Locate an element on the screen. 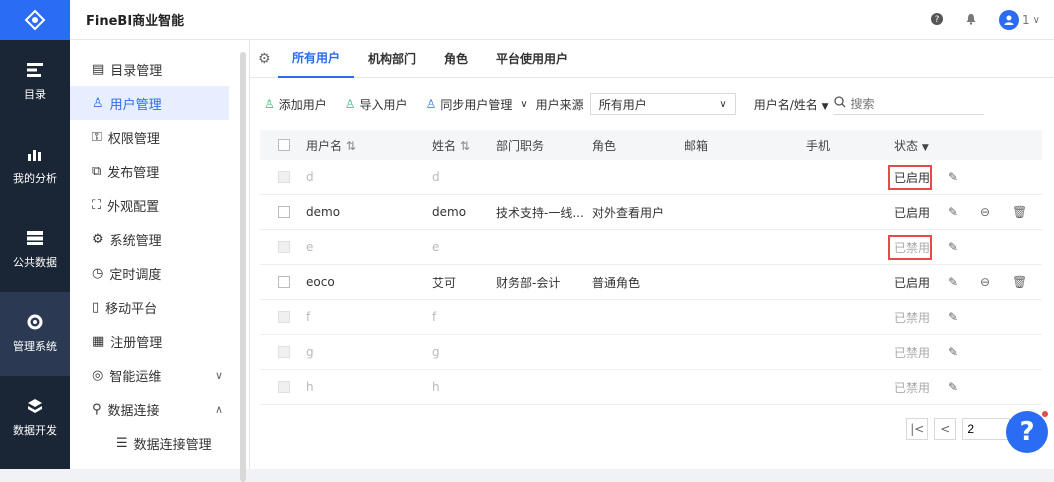 This screenshot has height=482, width=1054. sync-user-button: ♙ 同步用户管理 ∨ is located at coordinates (477, 104).